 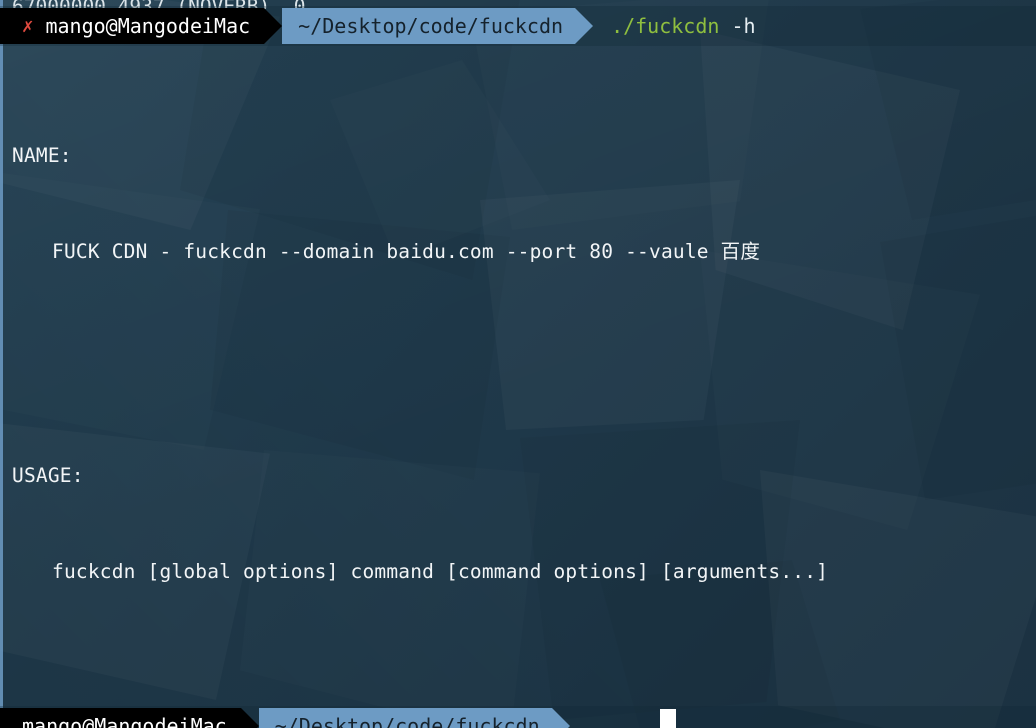 What do you see at coordinates (668, 718) in the screenshot?
I see `text-cursor` at bounding box center [668, 718].